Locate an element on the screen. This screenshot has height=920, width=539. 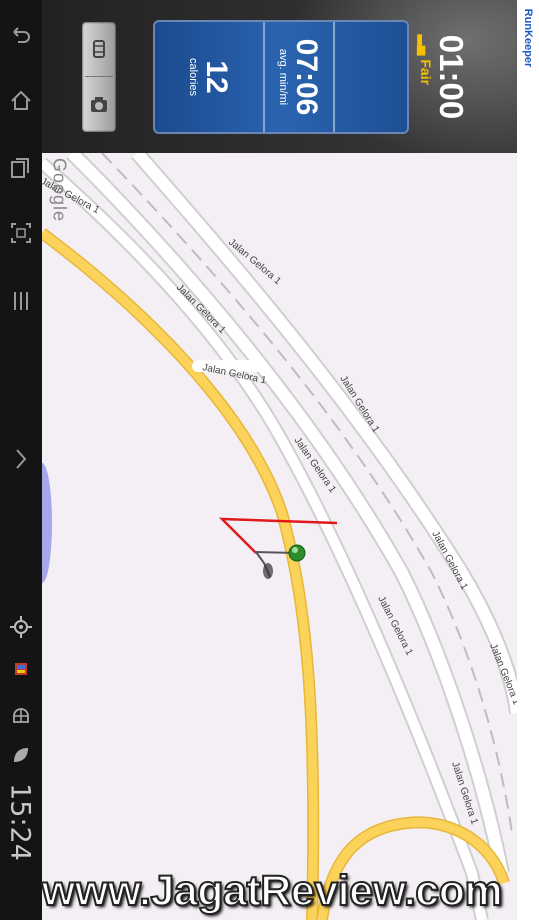
camera-icon is located at coordinates (99, 105).